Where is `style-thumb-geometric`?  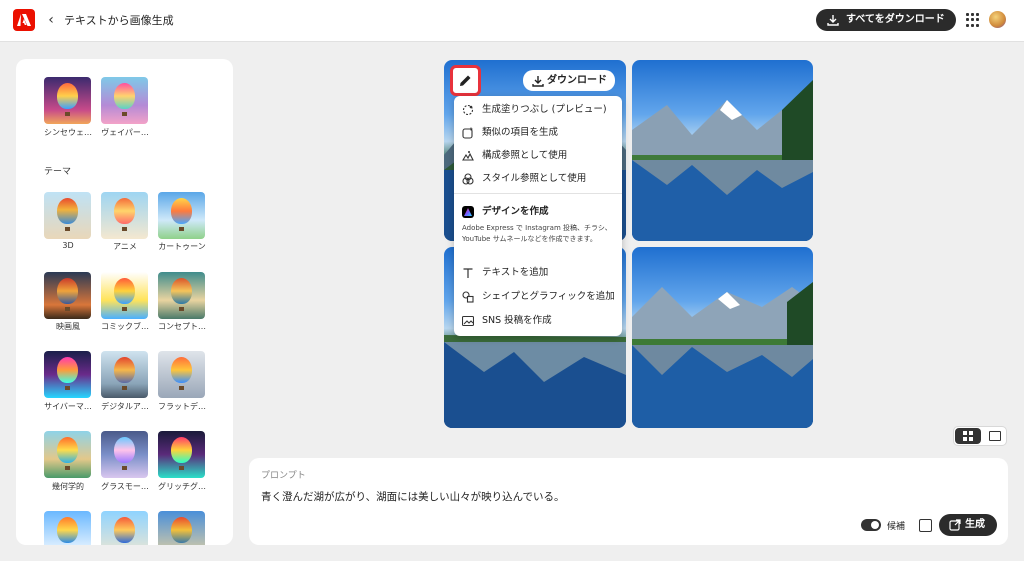 style-thumb-geometric is located at coordinates (67, 454).